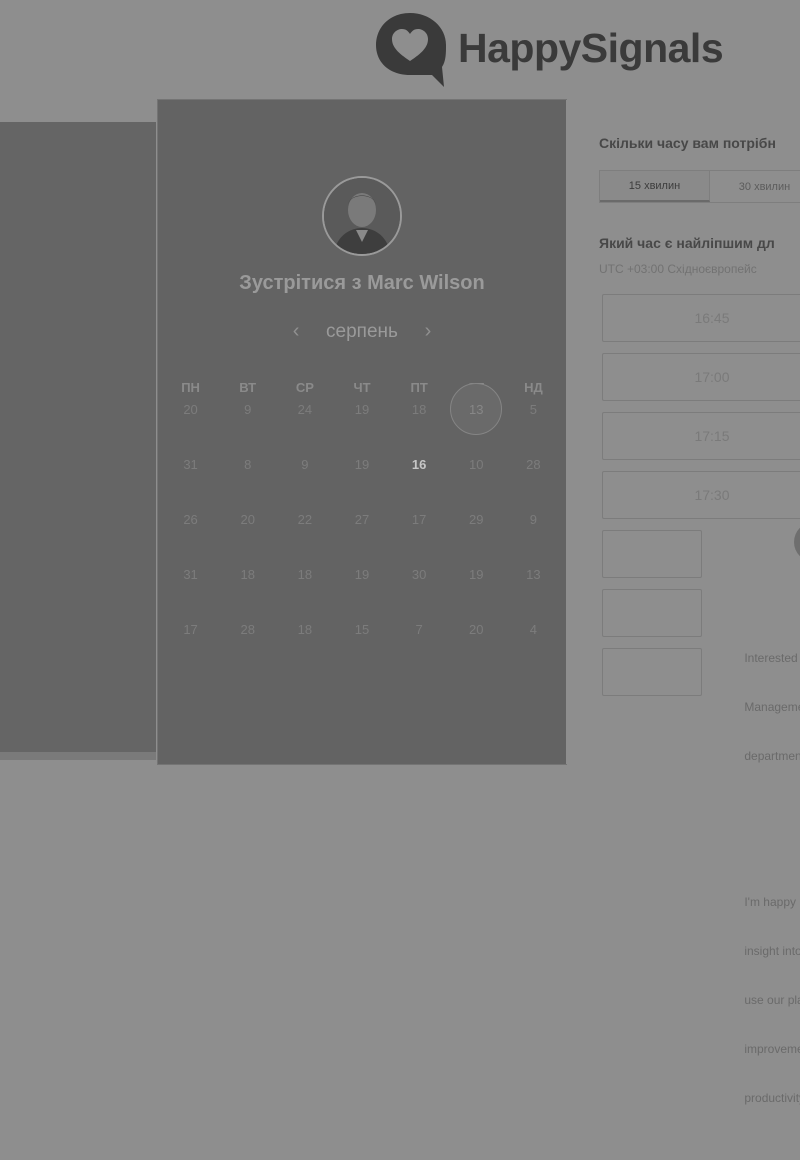  What do you see at coordinates (419, 478) in the screenshot?
I see `calendar-day: 16` at bounding box center [419, 478].